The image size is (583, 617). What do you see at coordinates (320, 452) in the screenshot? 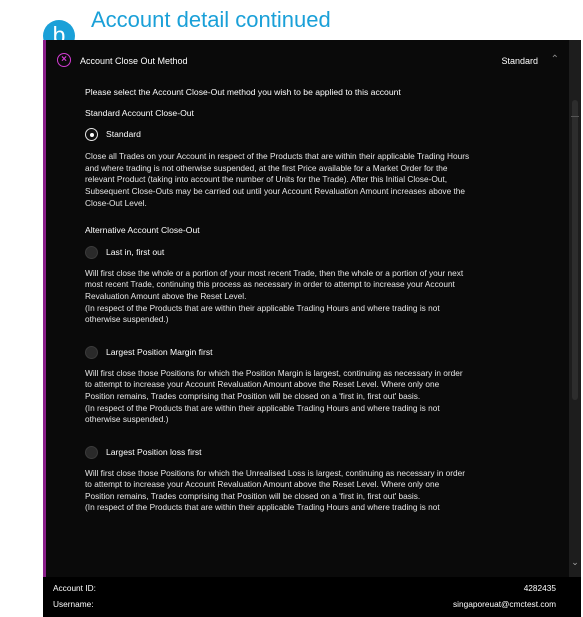
I see `radio-option-largest-loss: Largest Position loss first` at bounding box center [320, 452].